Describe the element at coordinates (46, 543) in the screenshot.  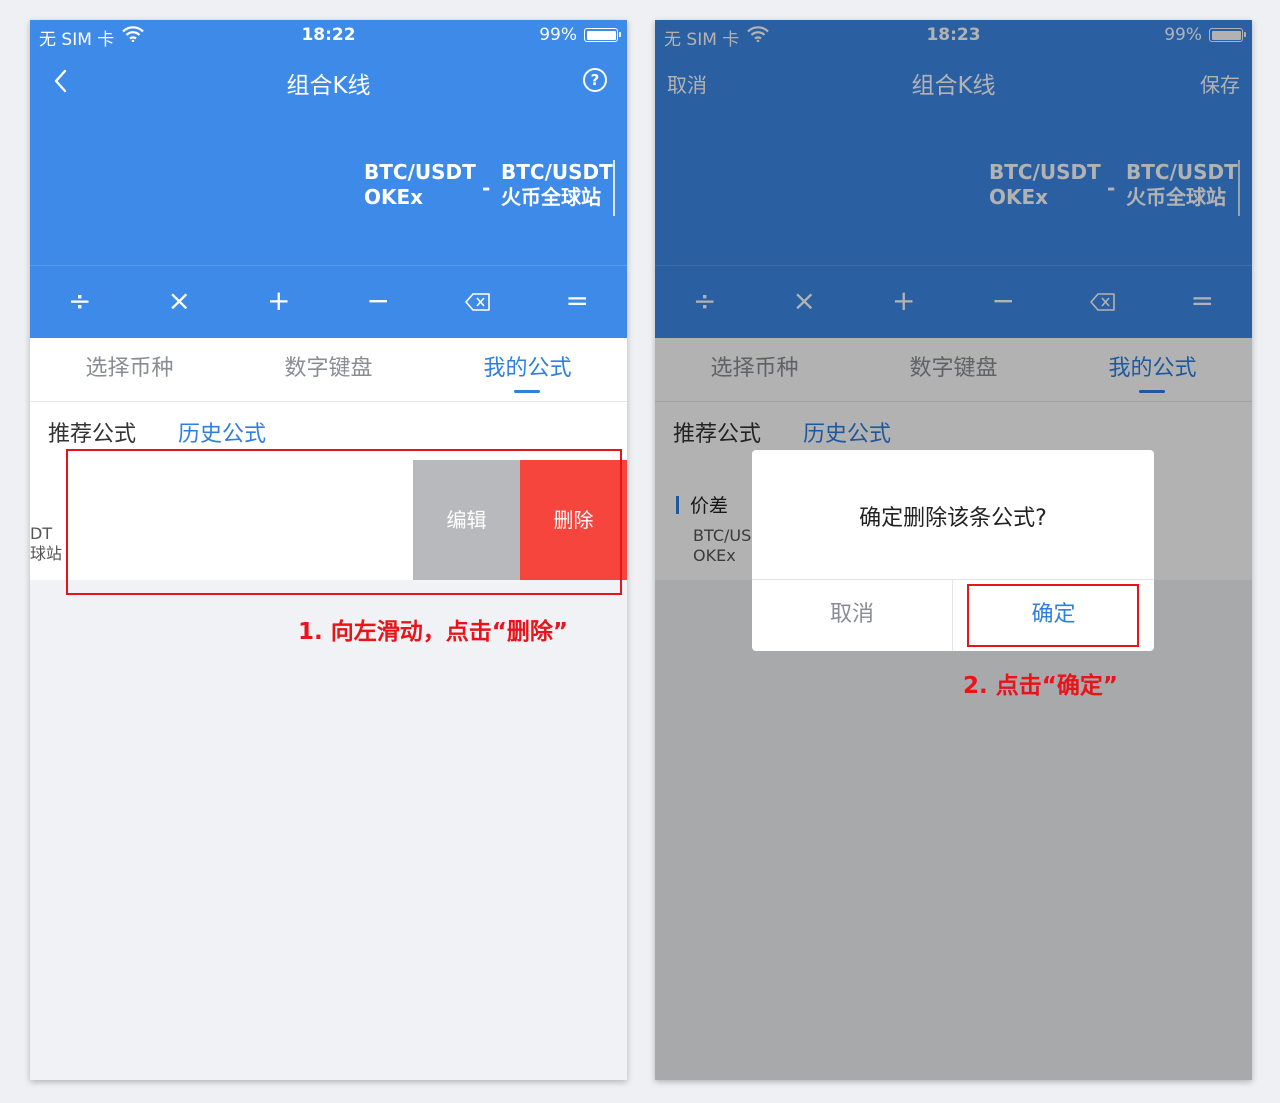
I see `list-item-peek-text: DT 球站` at that location.